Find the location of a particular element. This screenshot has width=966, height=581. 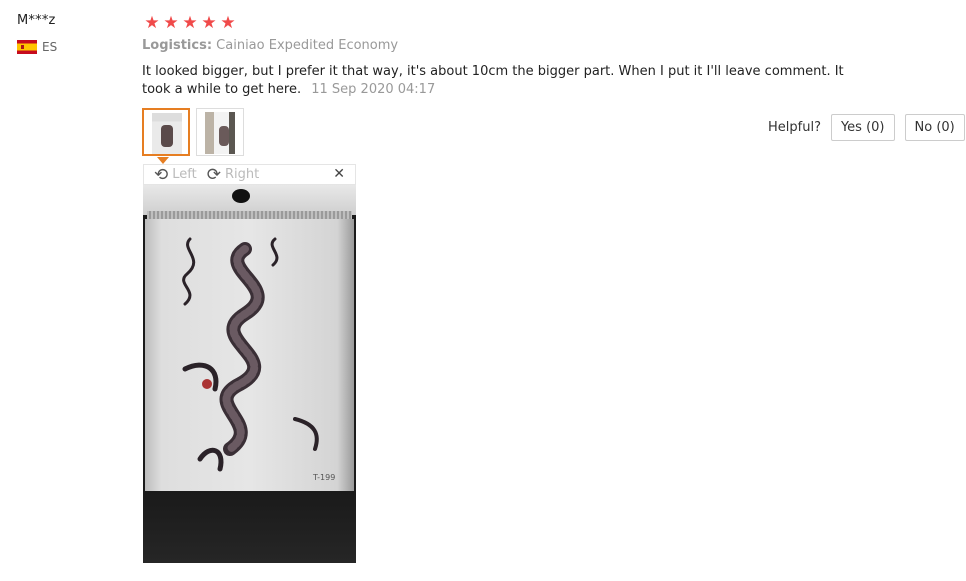

spain-flag-icon is located at coordinates (27, 47).